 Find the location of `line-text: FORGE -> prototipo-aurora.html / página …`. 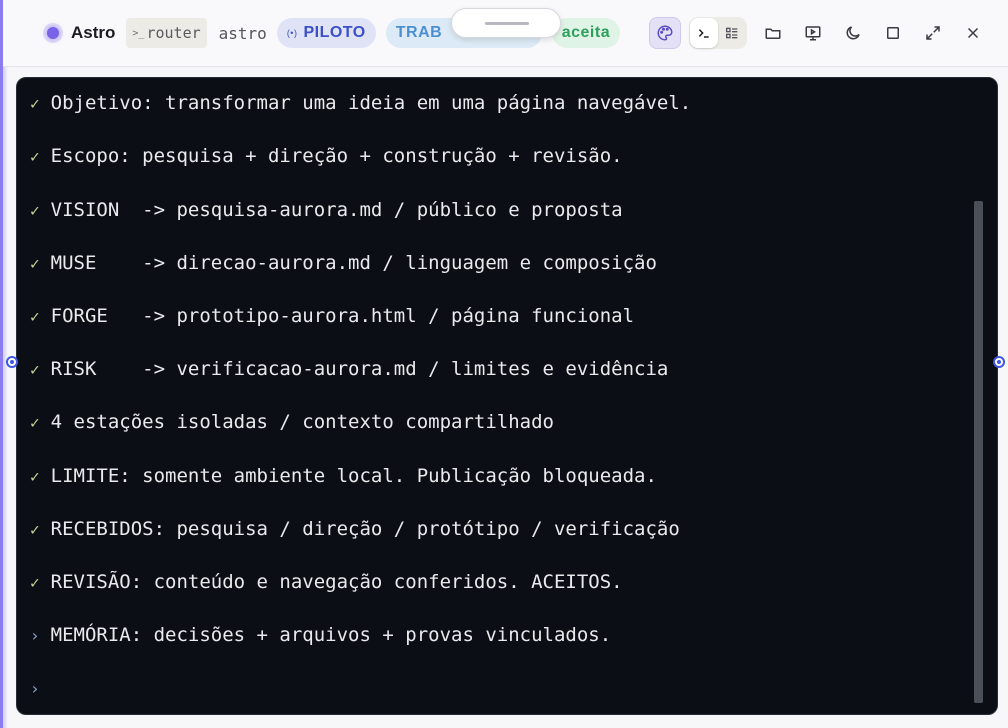

line-text: FORGE -> prototipo-aurora.html / página … is located at coordinates (342, 316).